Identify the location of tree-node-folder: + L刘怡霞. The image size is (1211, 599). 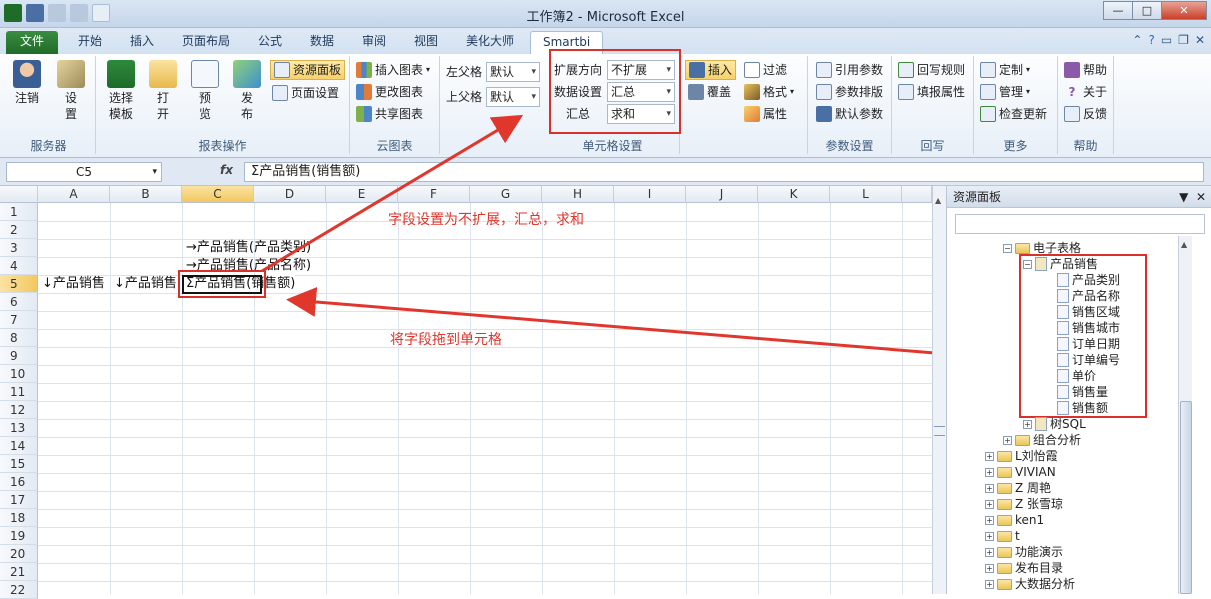
(1021, 456).